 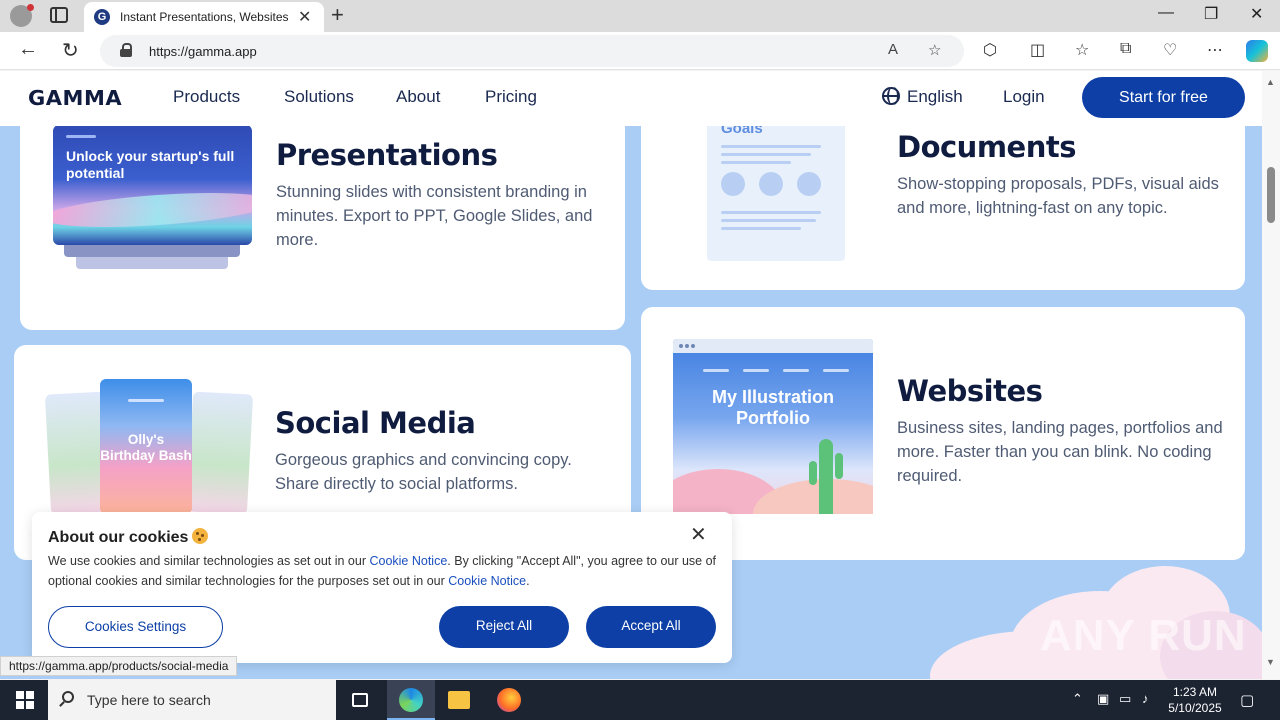 What do you see at coordinates (511, 97) in the screenshot?
I see `nav-pricing: Pricing` at bounding box center [511, 97].